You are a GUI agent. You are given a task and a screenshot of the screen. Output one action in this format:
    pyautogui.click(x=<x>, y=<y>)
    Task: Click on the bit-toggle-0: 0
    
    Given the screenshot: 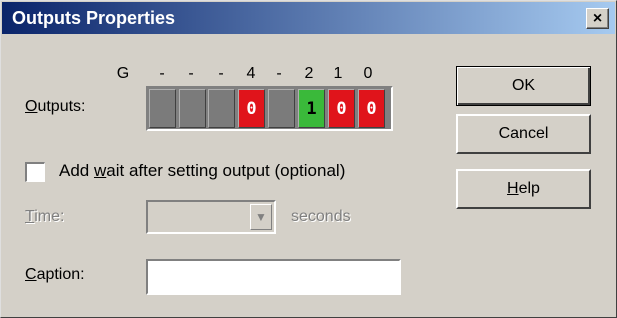 What is the action you would take?
    pyautogui.click(x=371, y=108)
    